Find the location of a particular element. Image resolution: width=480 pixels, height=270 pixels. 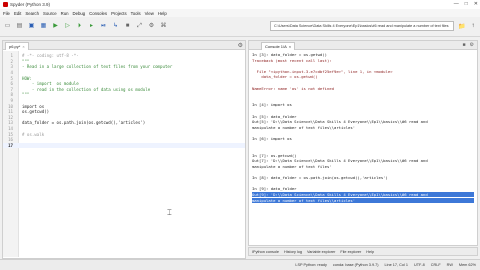

folder-browse-icon: 📁 is located at coordinates (462, 26).